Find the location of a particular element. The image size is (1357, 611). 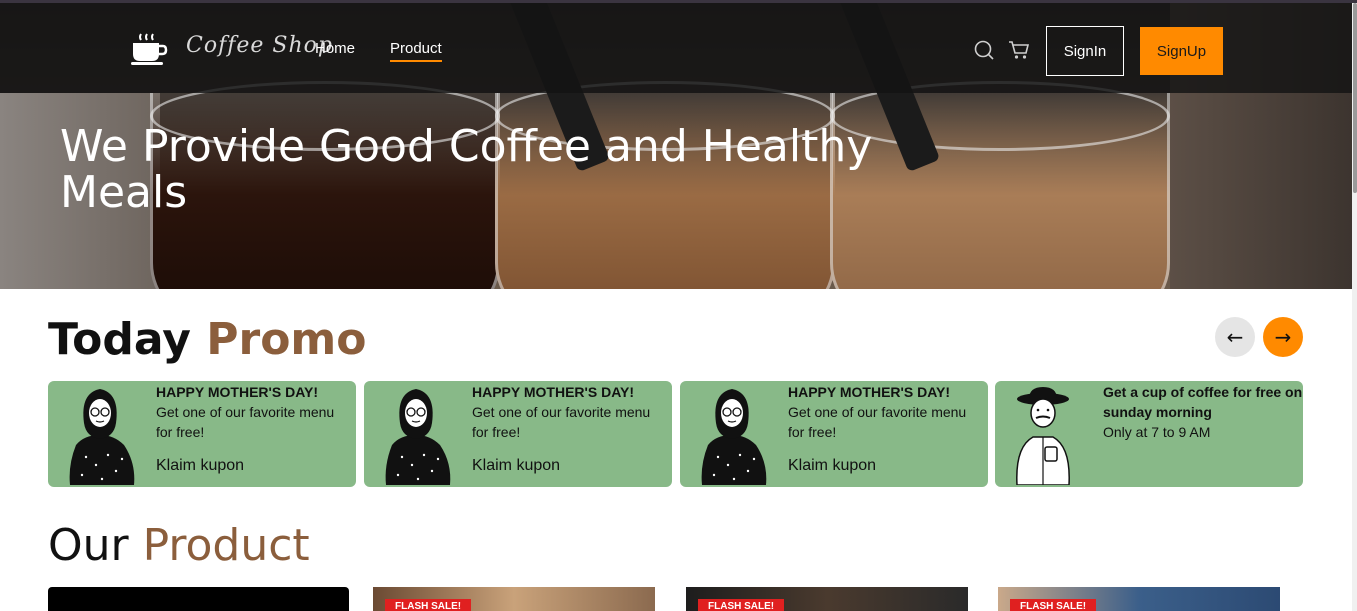

promo-title-accent: Promo is located at coordinates (286, 339).